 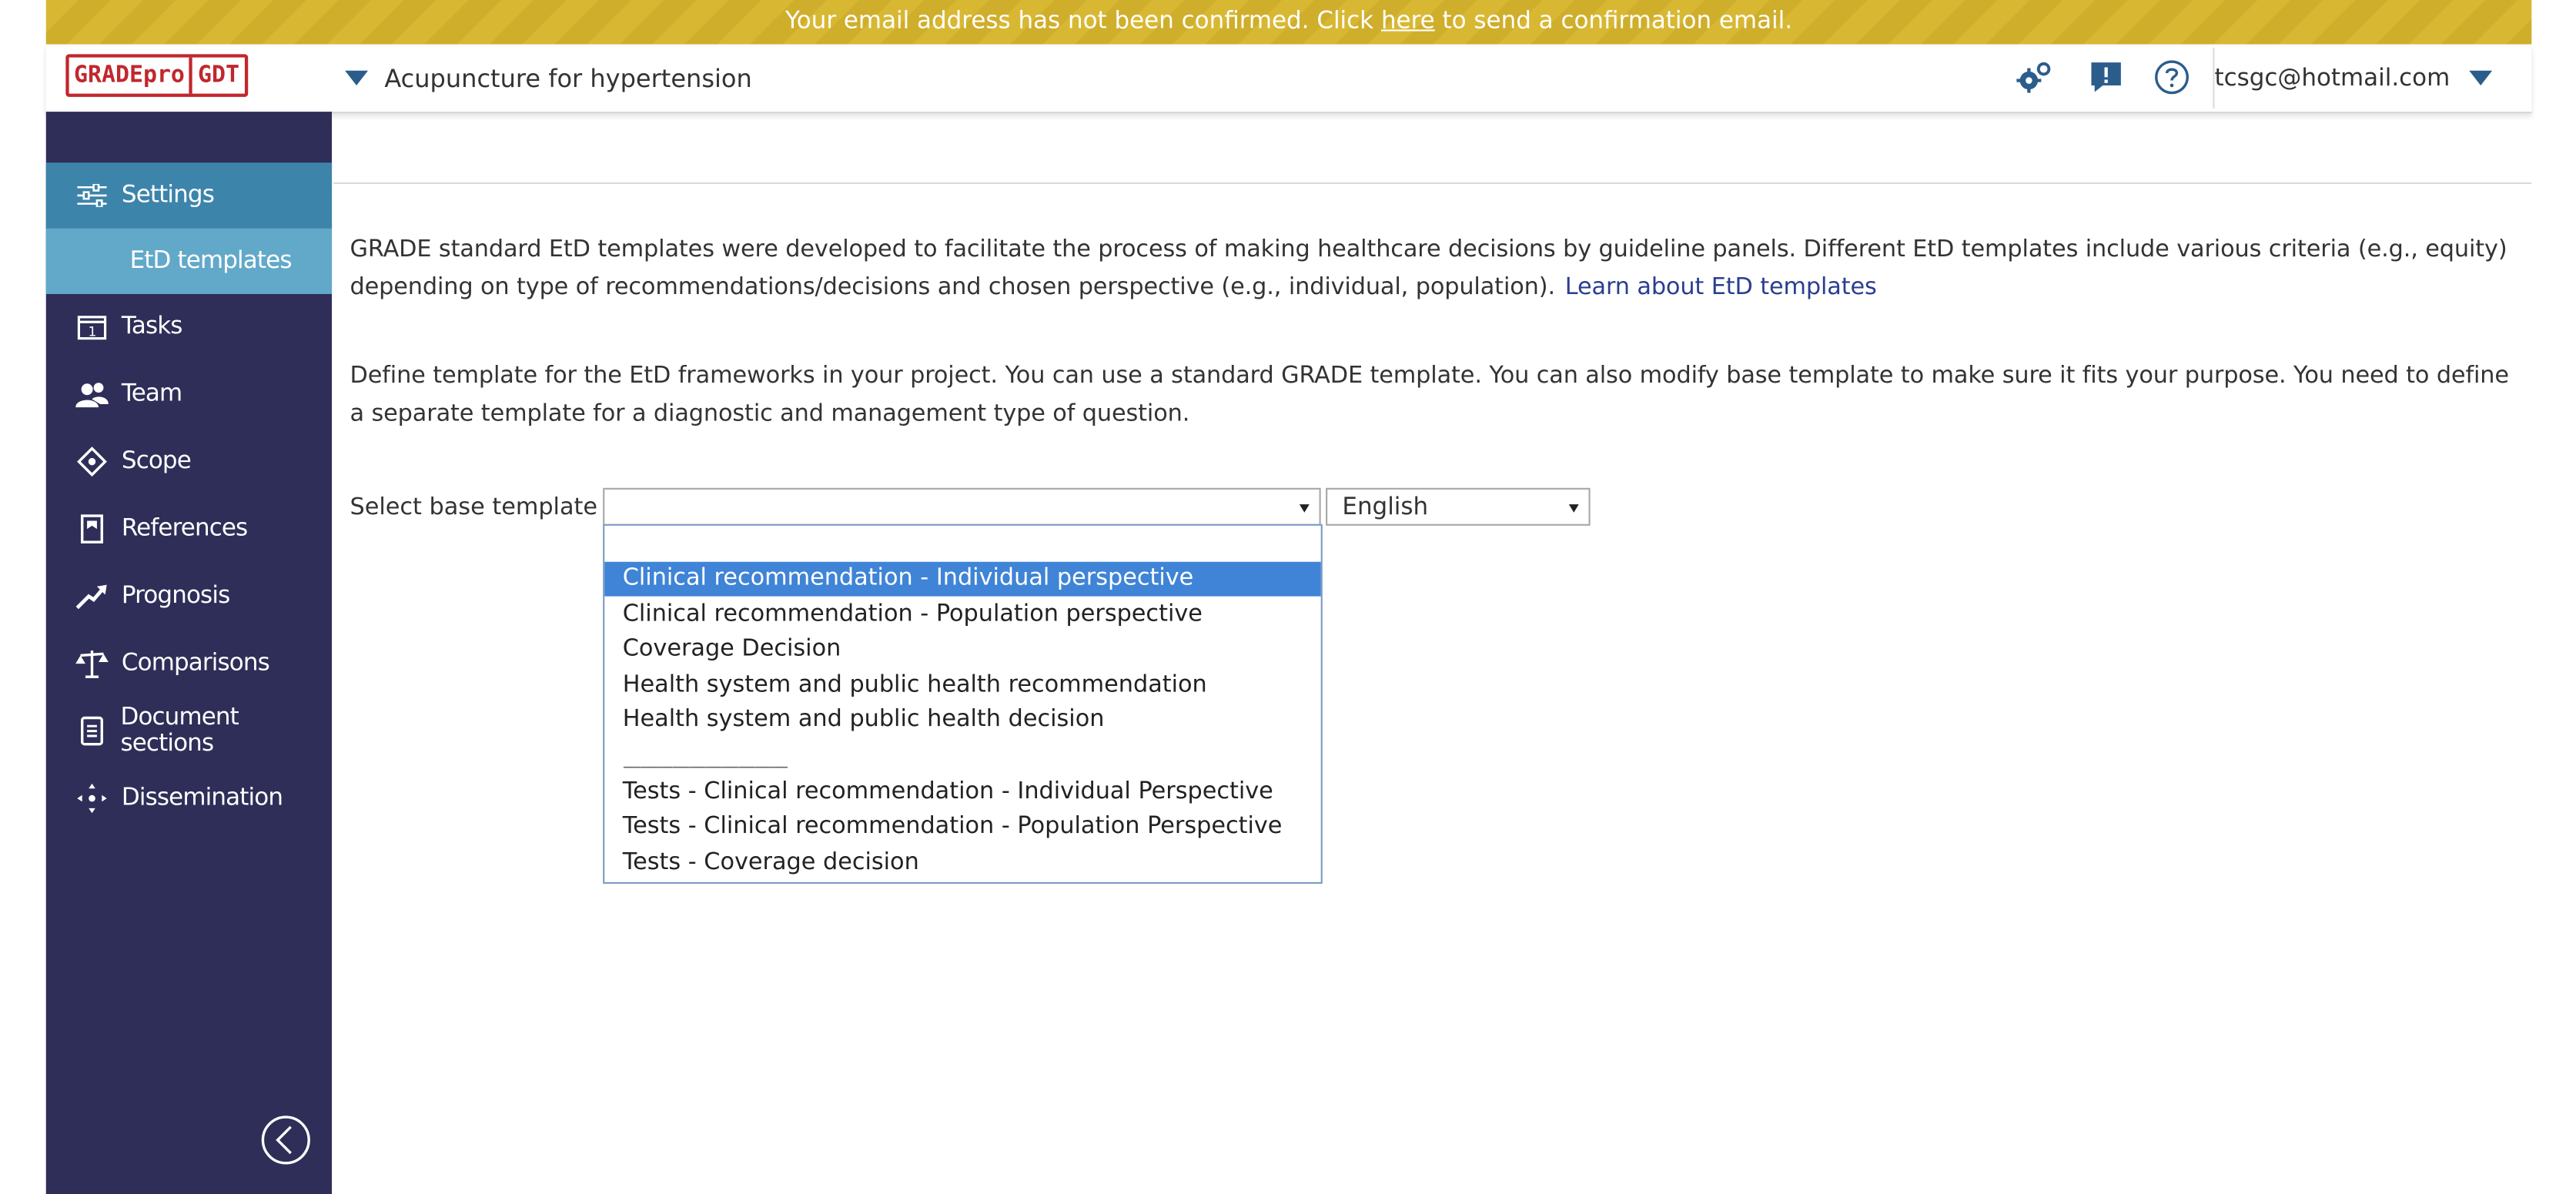 I want to click on sidebar-item-label: Prognosis, so click(x=176, y=596).